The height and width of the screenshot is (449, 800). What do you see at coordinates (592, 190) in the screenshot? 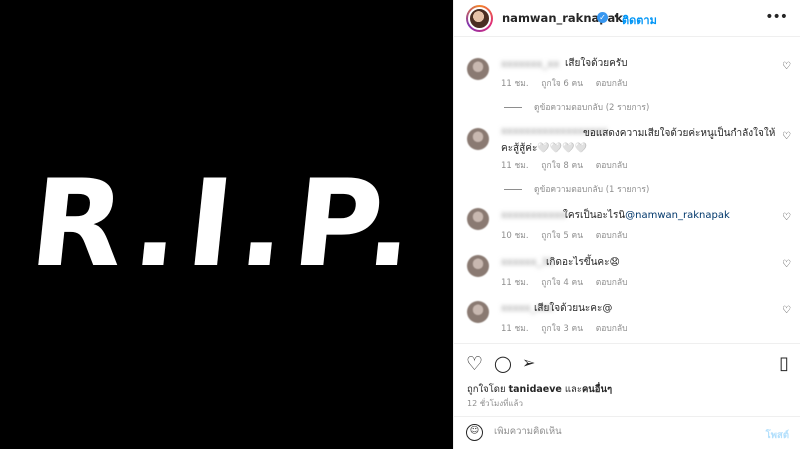
I see `view-replies-label: ดูข้อความตอบกลับ (1 รายการ)` at bounding box center [592, 190].